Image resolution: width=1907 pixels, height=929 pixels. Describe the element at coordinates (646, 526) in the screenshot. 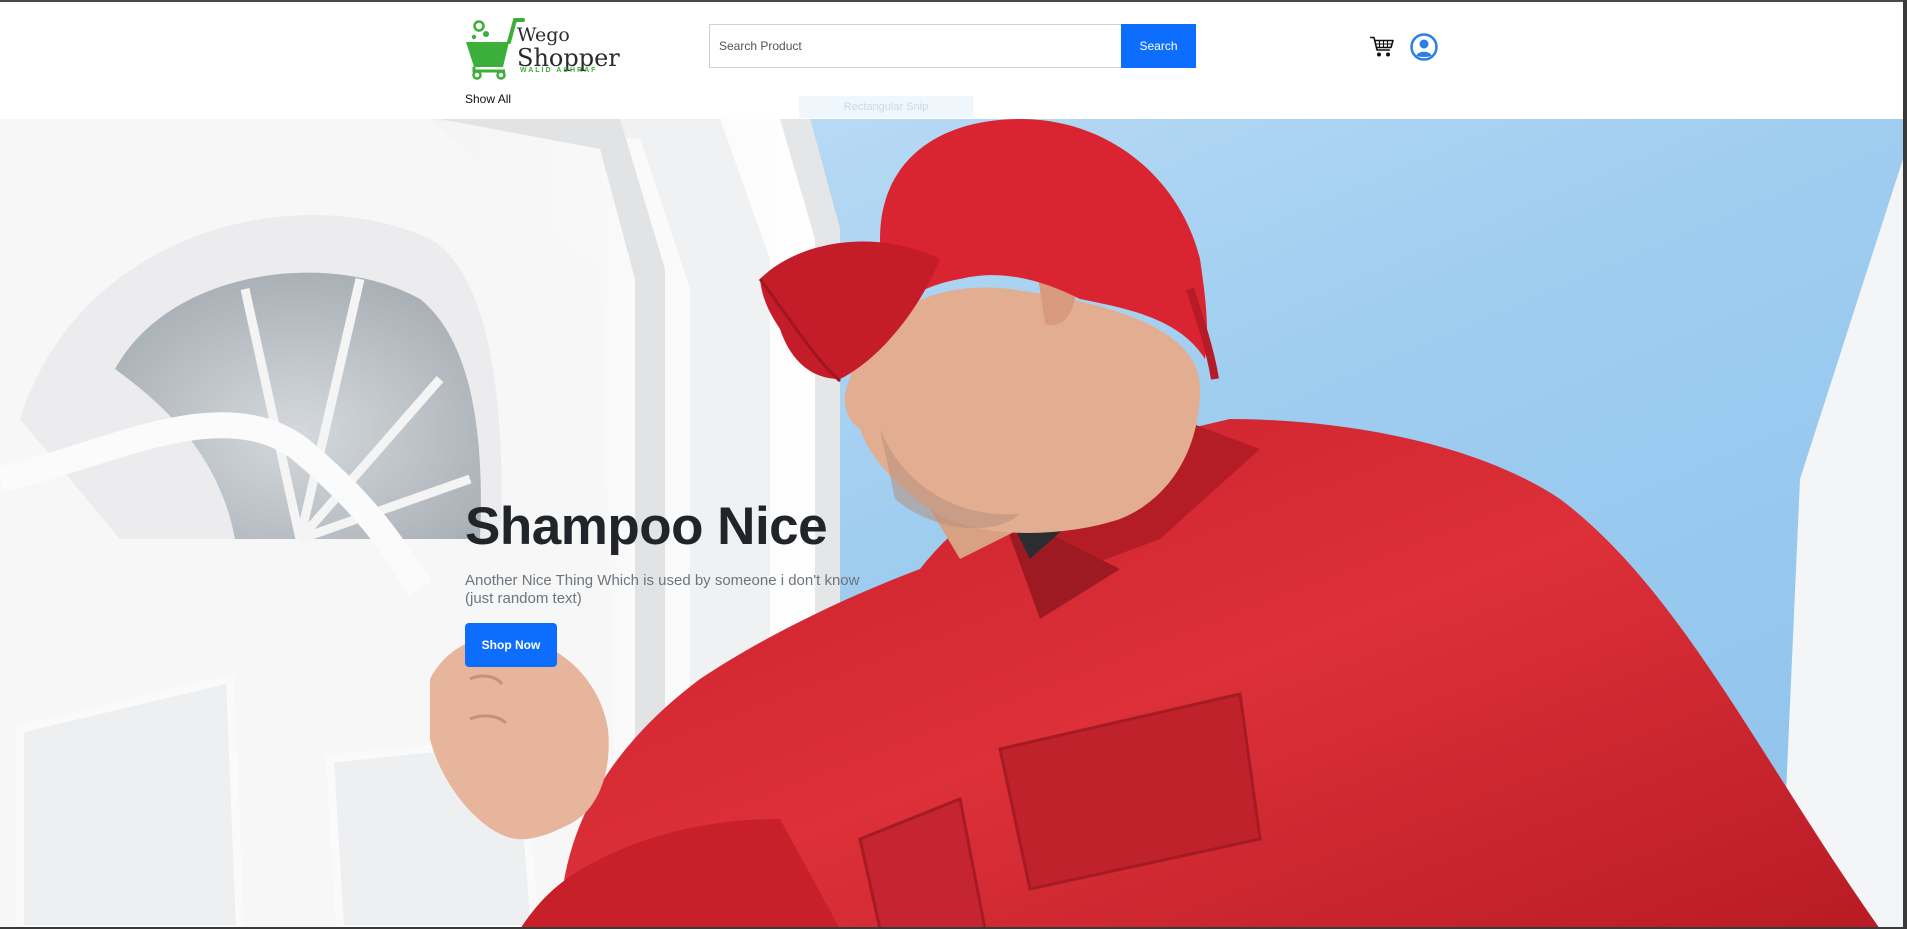

I see `hero-title: Shampoo Nice` at that location.